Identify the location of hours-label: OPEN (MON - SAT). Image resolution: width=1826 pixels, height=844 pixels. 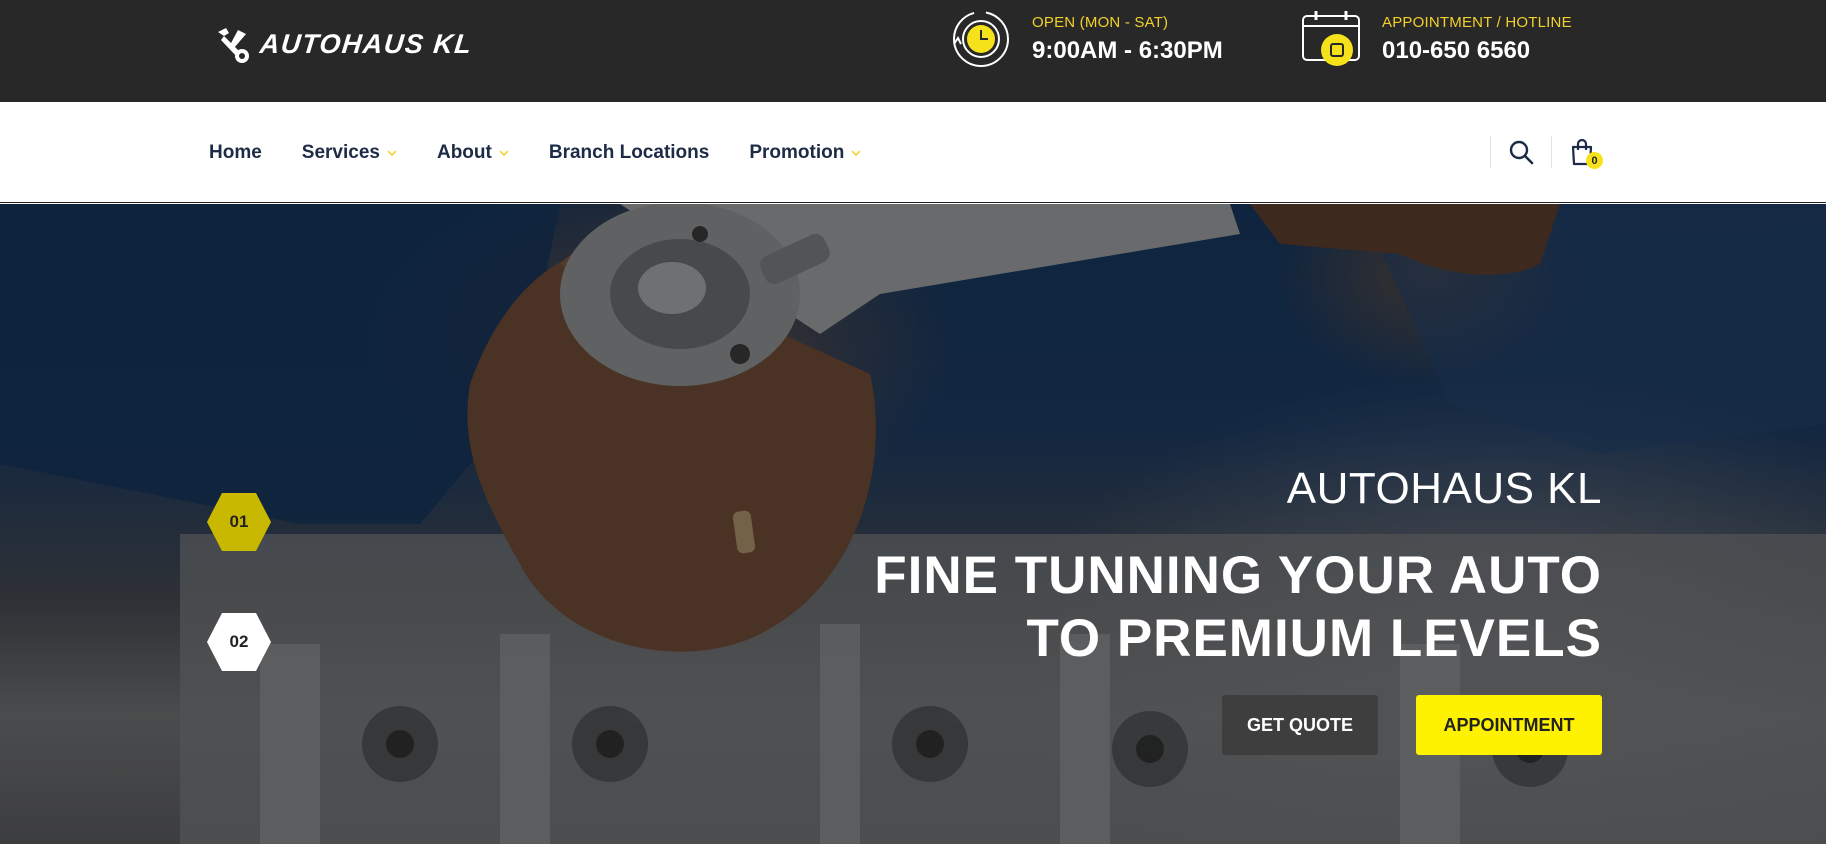
(1100, 22).